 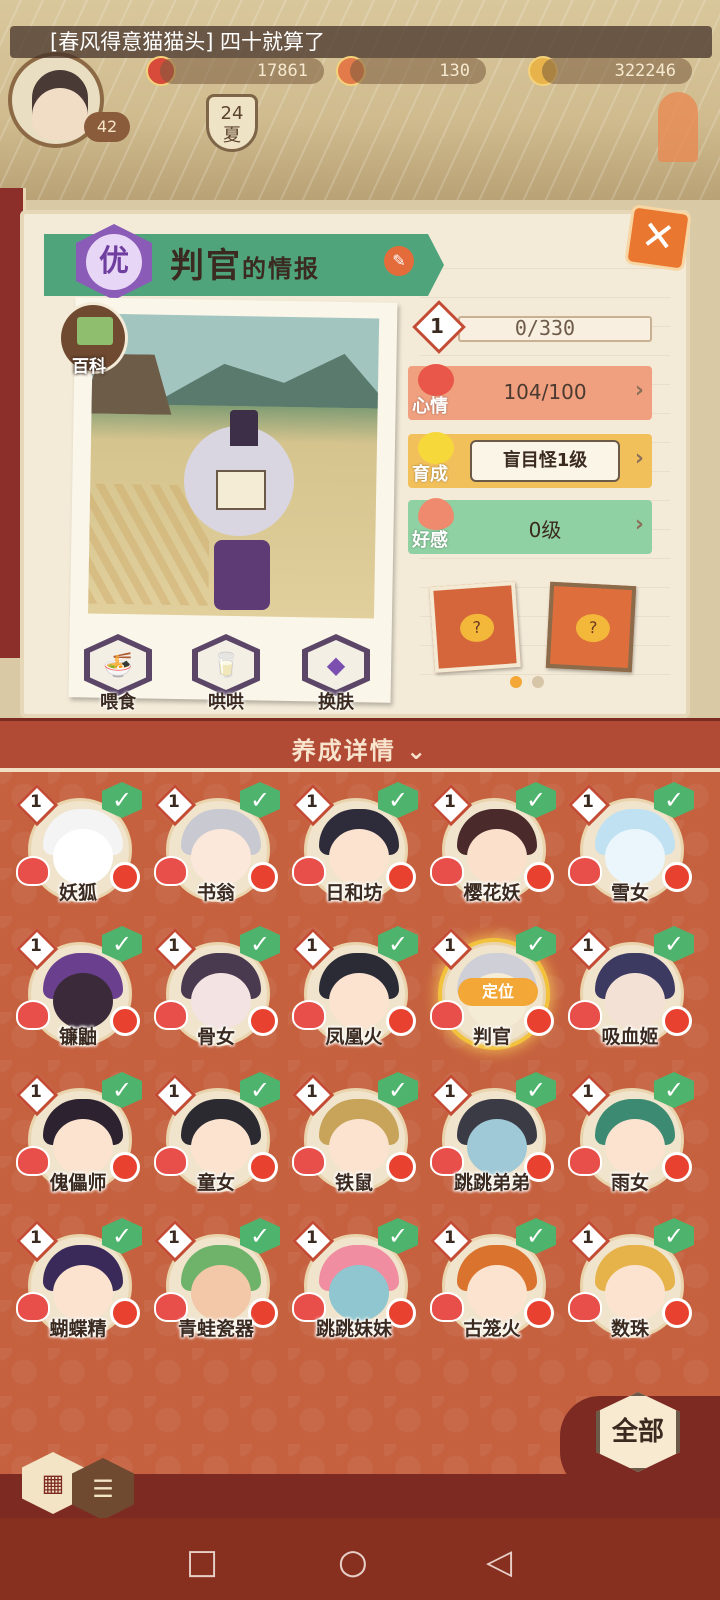 What do you see at coordinates (678, 127) in the screenshot?
I see `fish-banner-icon` at bounding box center [678, 127].